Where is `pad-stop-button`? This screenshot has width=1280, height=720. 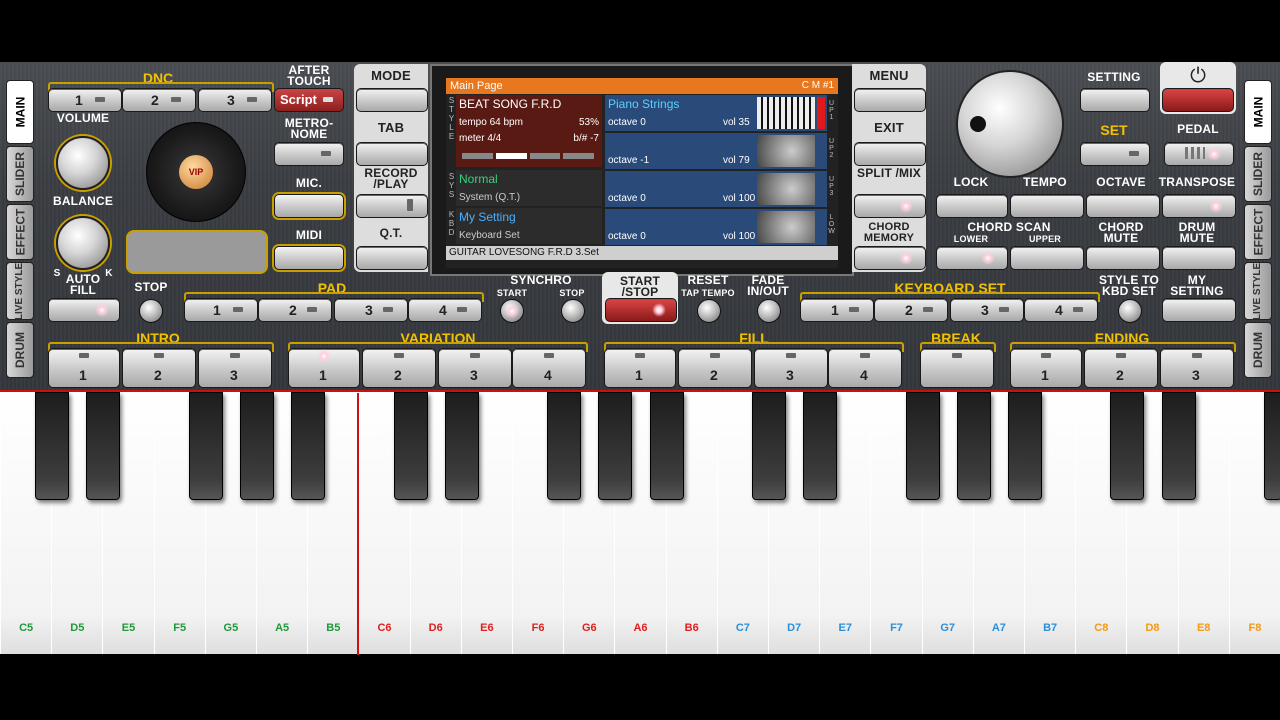 pad-stop-button is located at coordinates (151, 311).